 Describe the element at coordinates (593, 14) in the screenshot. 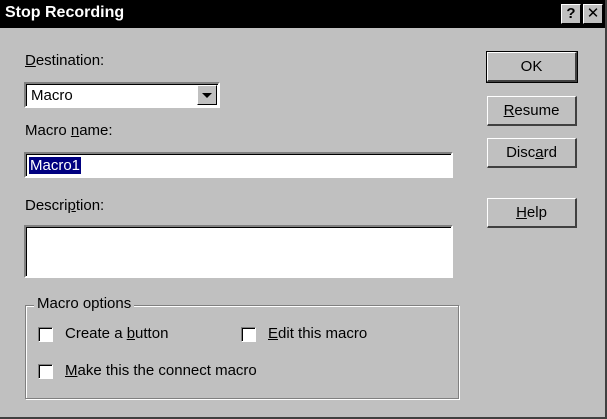

I see `close-icon: ✕` at that location.